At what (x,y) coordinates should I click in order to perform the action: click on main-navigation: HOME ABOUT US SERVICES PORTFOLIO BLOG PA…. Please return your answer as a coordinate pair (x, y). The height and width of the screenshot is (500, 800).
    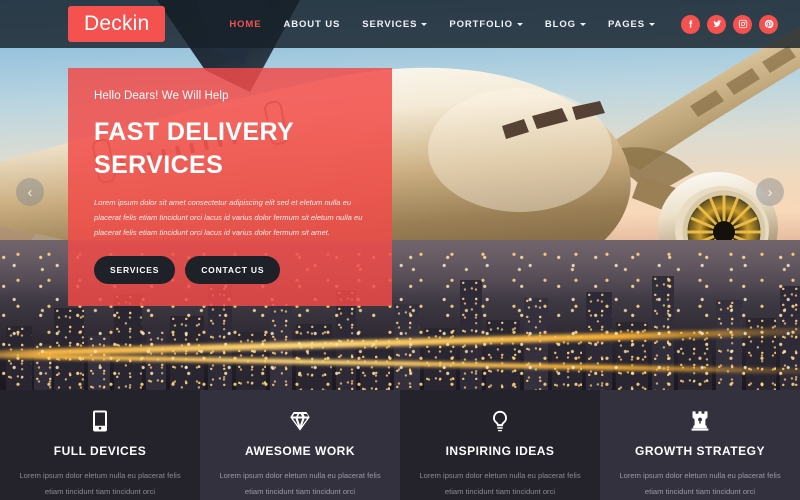
    Looking at the image, I should click on (442, 24).